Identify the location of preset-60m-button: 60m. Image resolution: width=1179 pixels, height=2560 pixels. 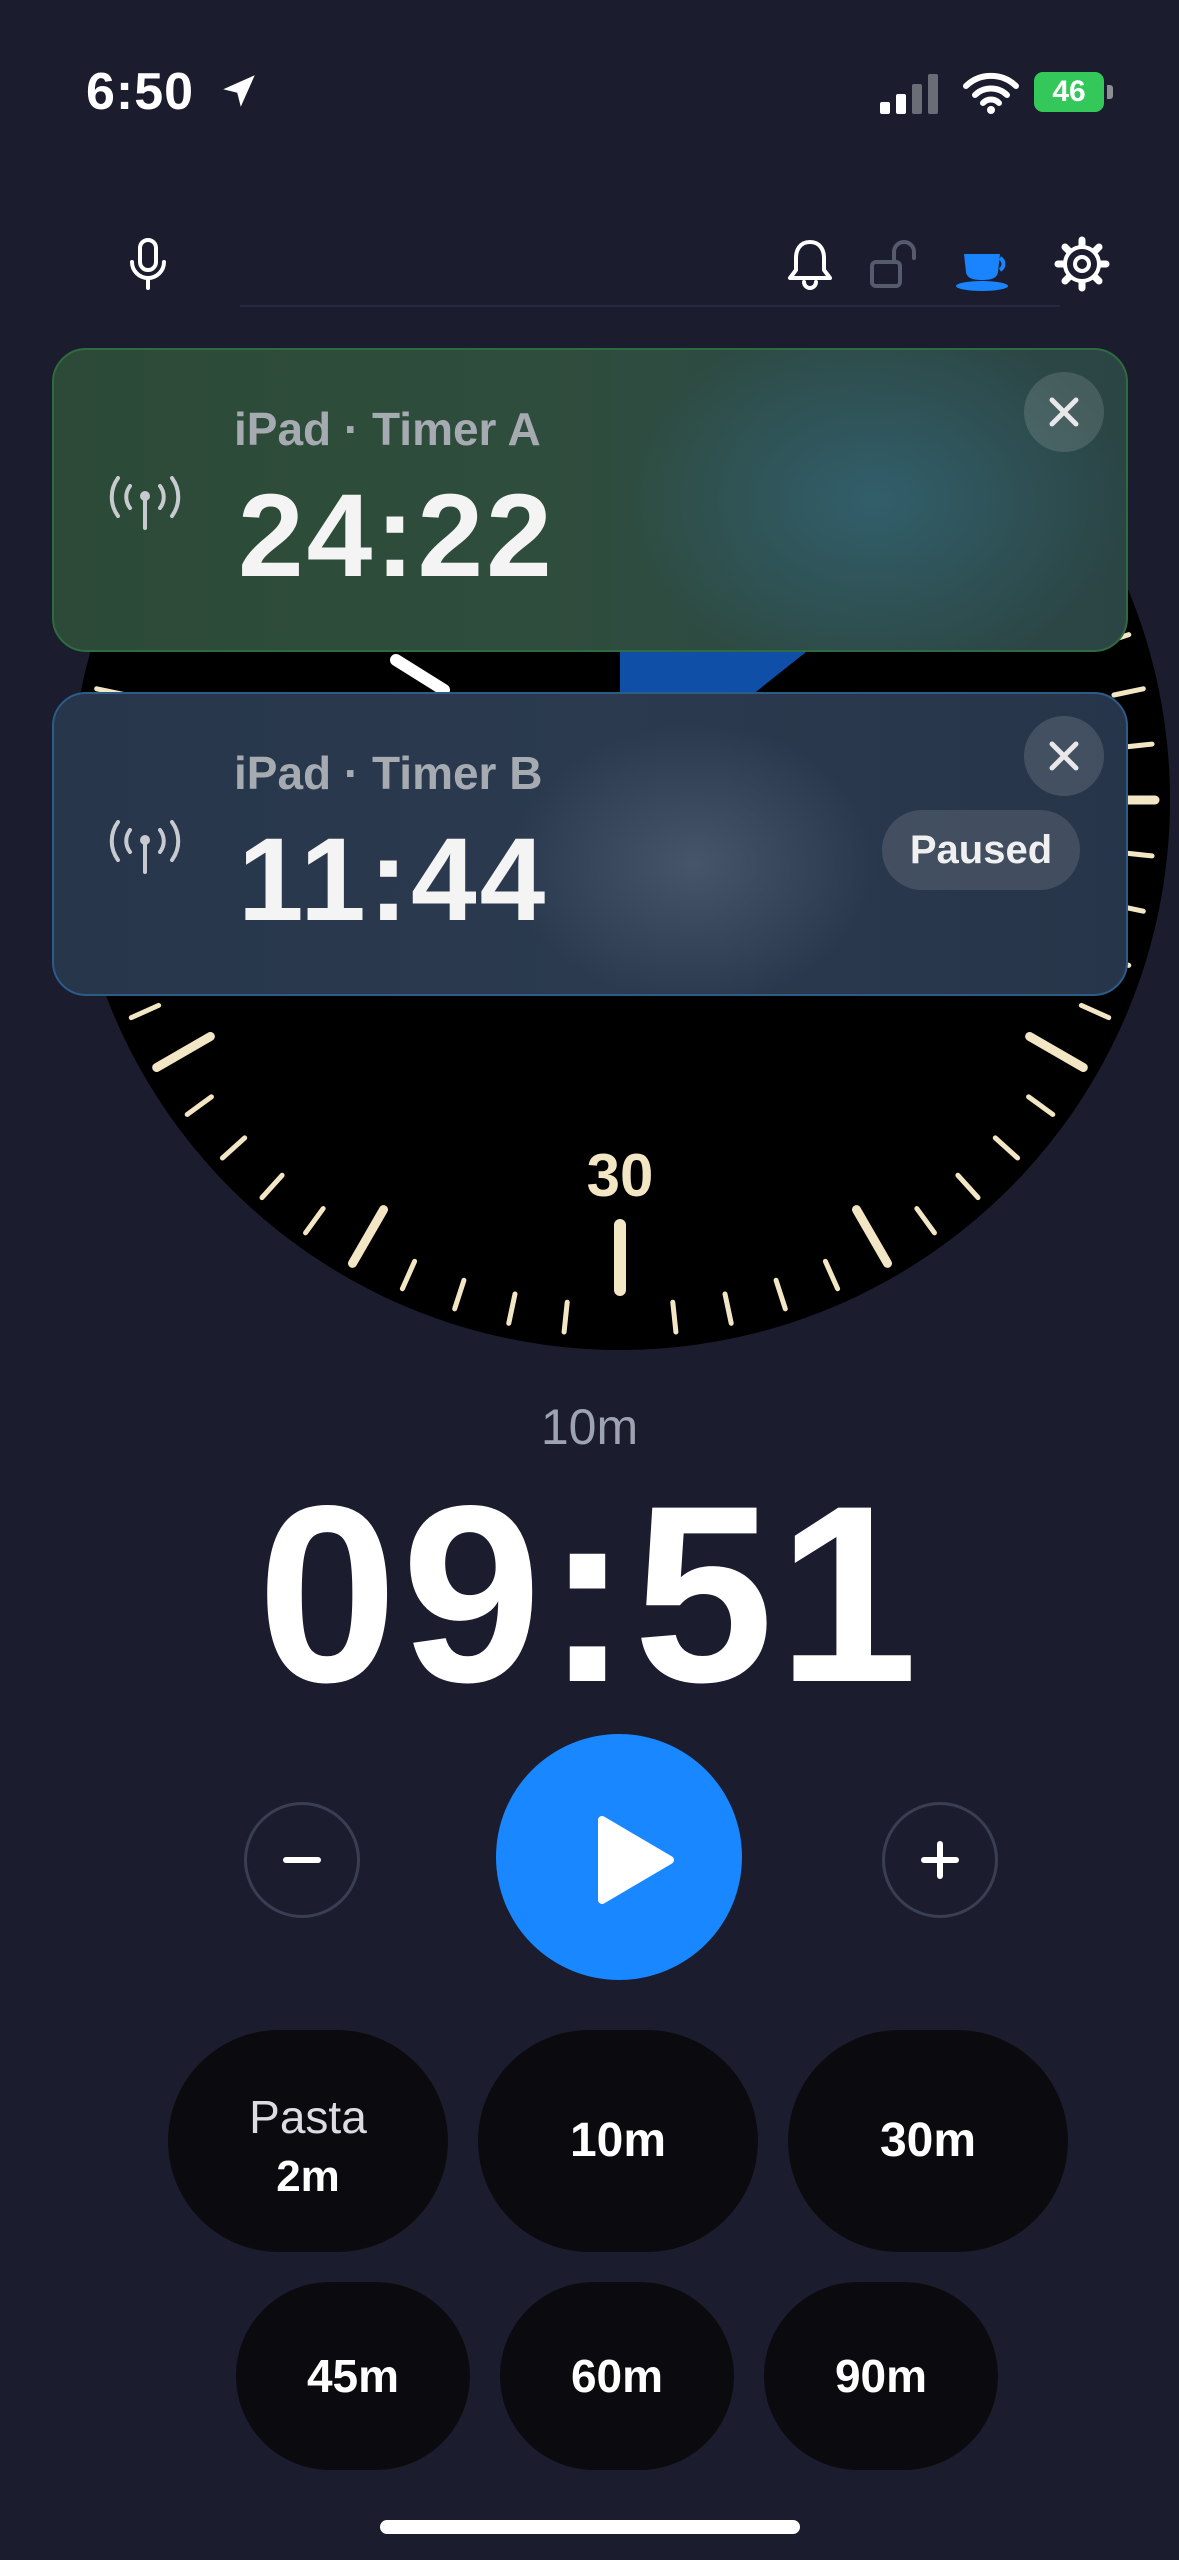
(617, 2376).